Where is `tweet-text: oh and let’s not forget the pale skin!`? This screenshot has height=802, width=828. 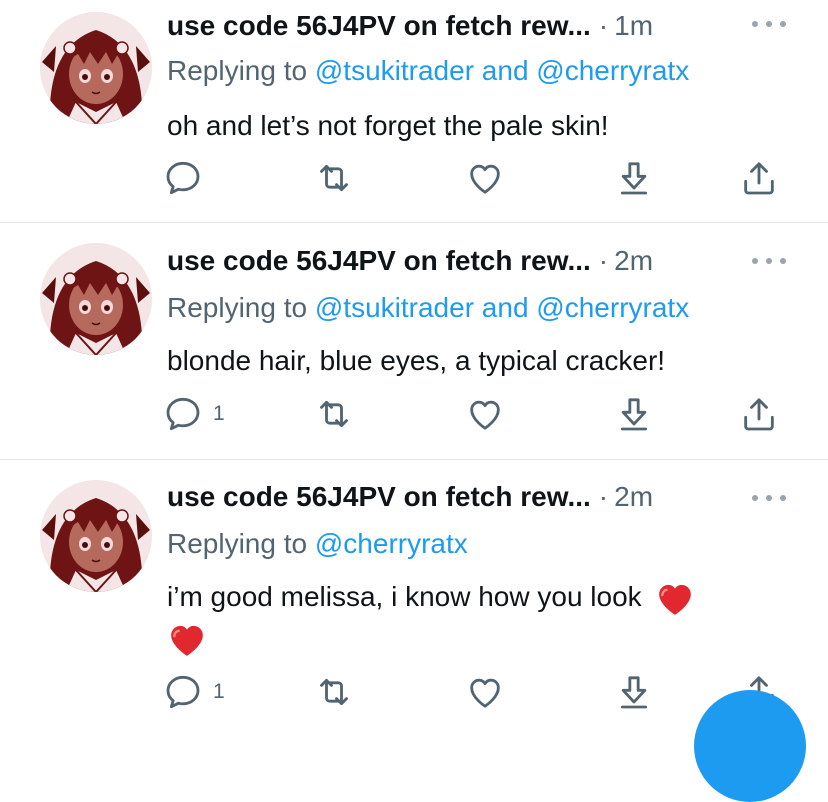
tweet-text: oh and let’s not forget the pale skin! is located at coordinates (388, 125).